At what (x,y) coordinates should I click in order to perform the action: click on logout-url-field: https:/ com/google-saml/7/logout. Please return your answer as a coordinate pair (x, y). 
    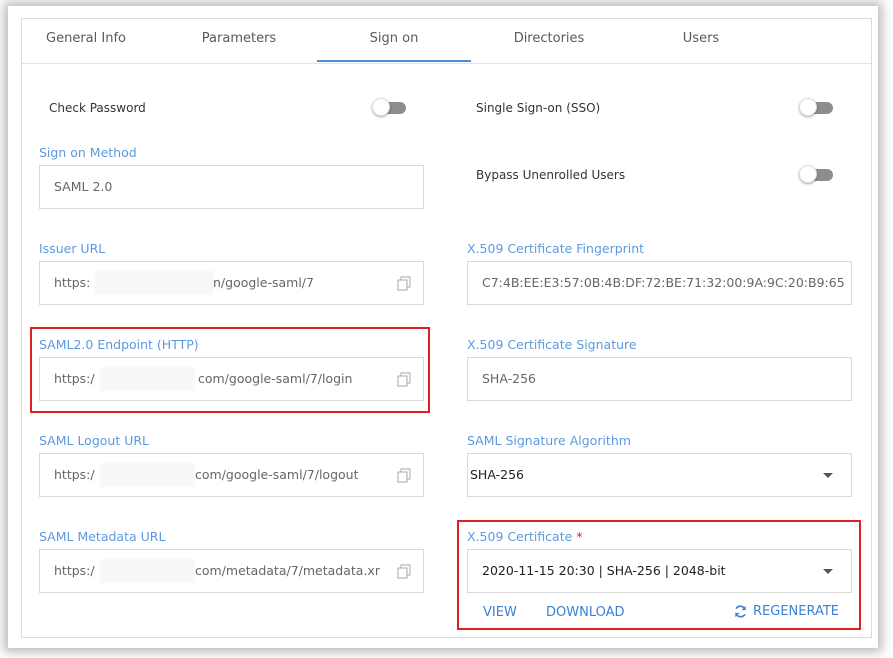
    Looking at the image, I should click on (231, 475).